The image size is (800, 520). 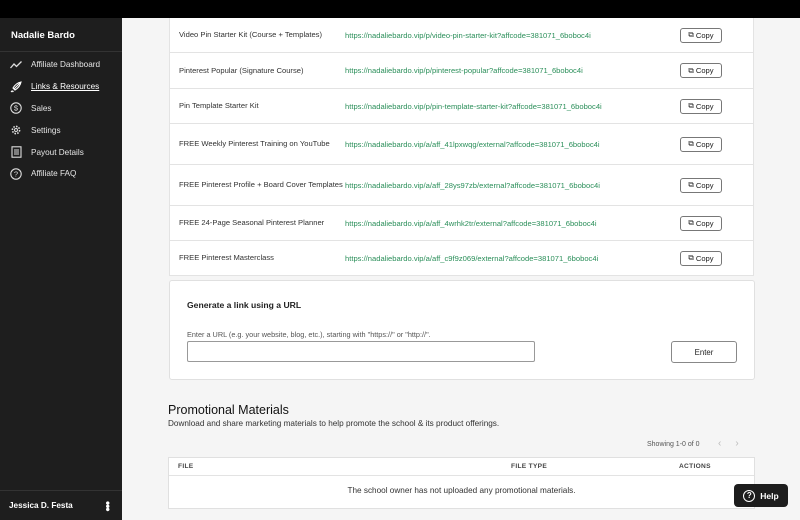 What do you see at coordinates (400, 9) in the screenshot?
I see `top-bar` at bounding box center [400, 9].